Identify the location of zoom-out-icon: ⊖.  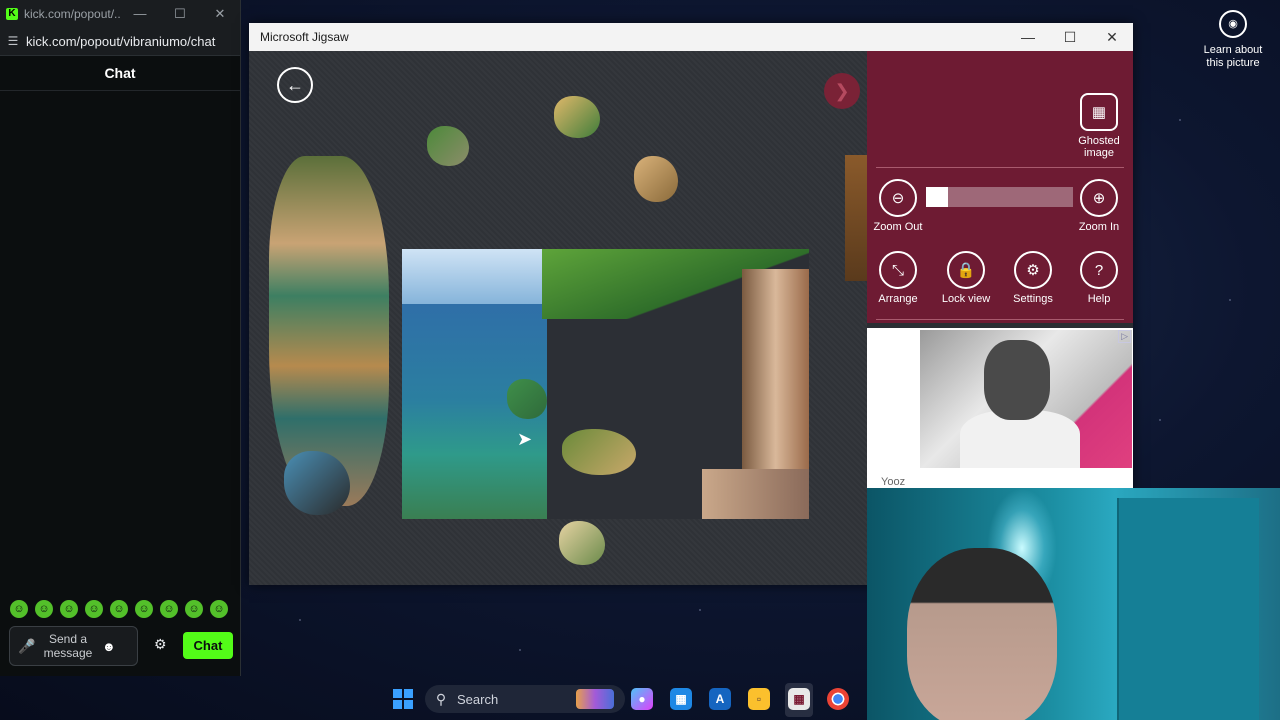
(898, 198).